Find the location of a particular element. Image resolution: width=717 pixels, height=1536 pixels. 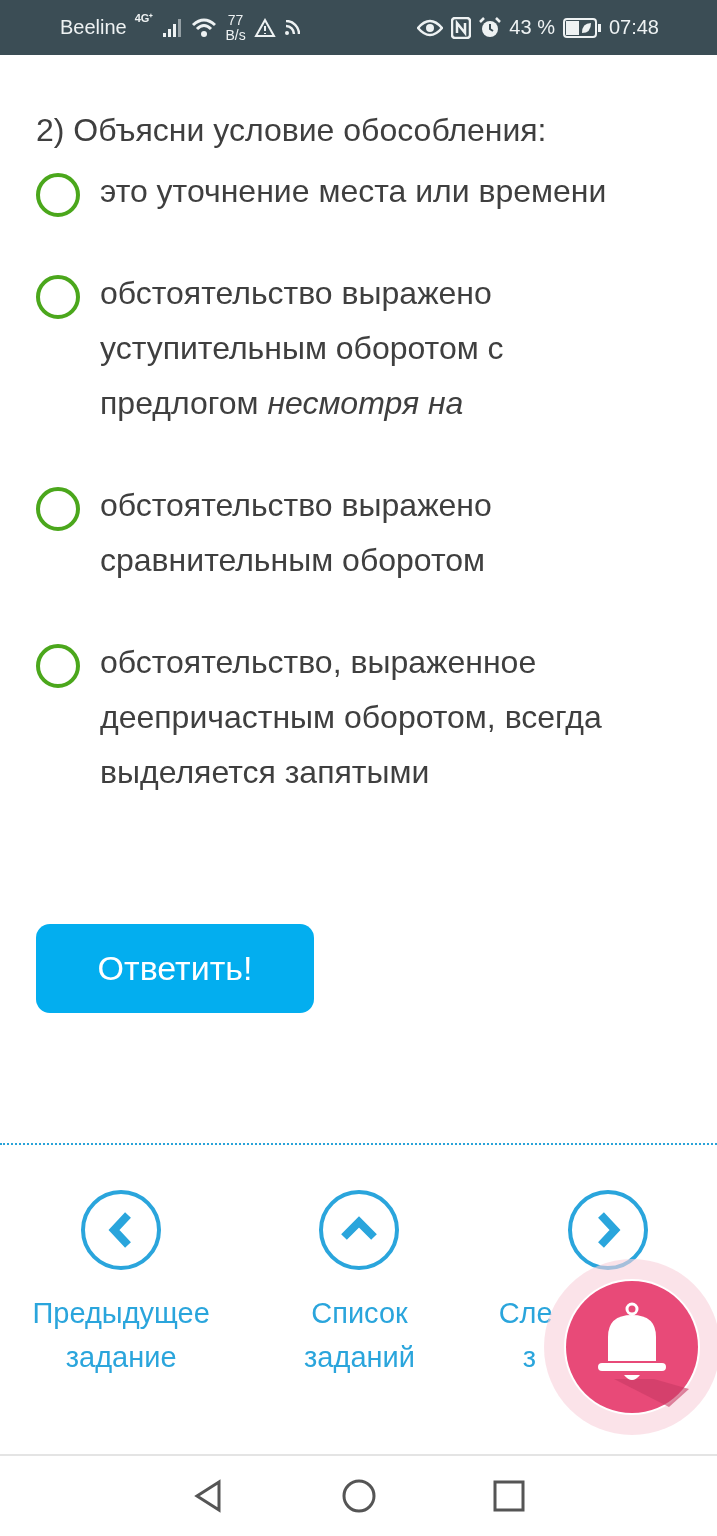

rss-icon is located at coordinates (291, 27).